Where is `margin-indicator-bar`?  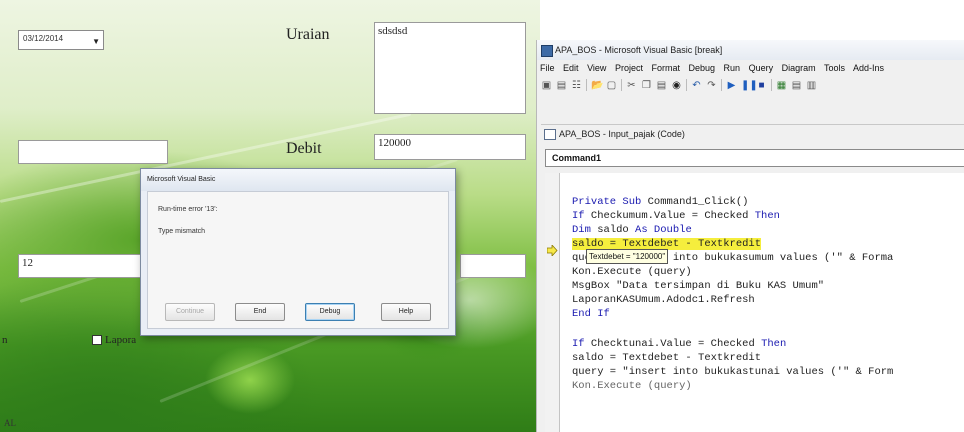 margin-indicator-bar is located at coordinates (552, 302).